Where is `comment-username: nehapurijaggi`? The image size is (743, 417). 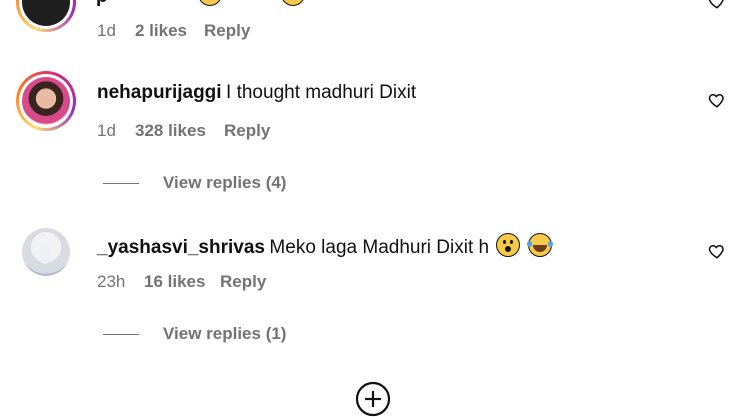 comment-username: nehapurijaggi is located at coordinates (159, 92).